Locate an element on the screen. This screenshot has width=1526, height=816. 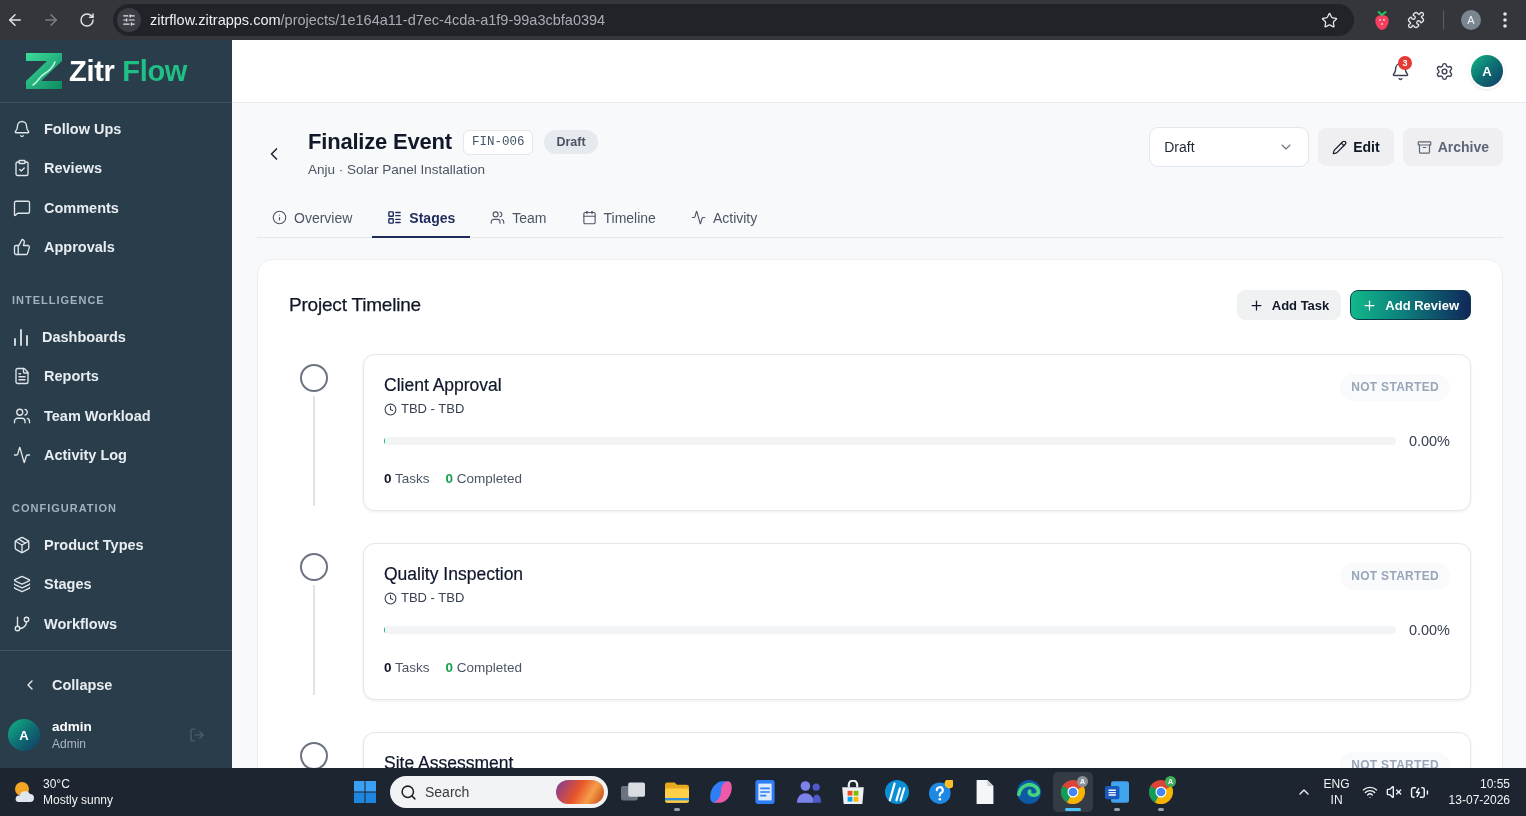
status-select: Draft is located at coordinates (1229, 147).